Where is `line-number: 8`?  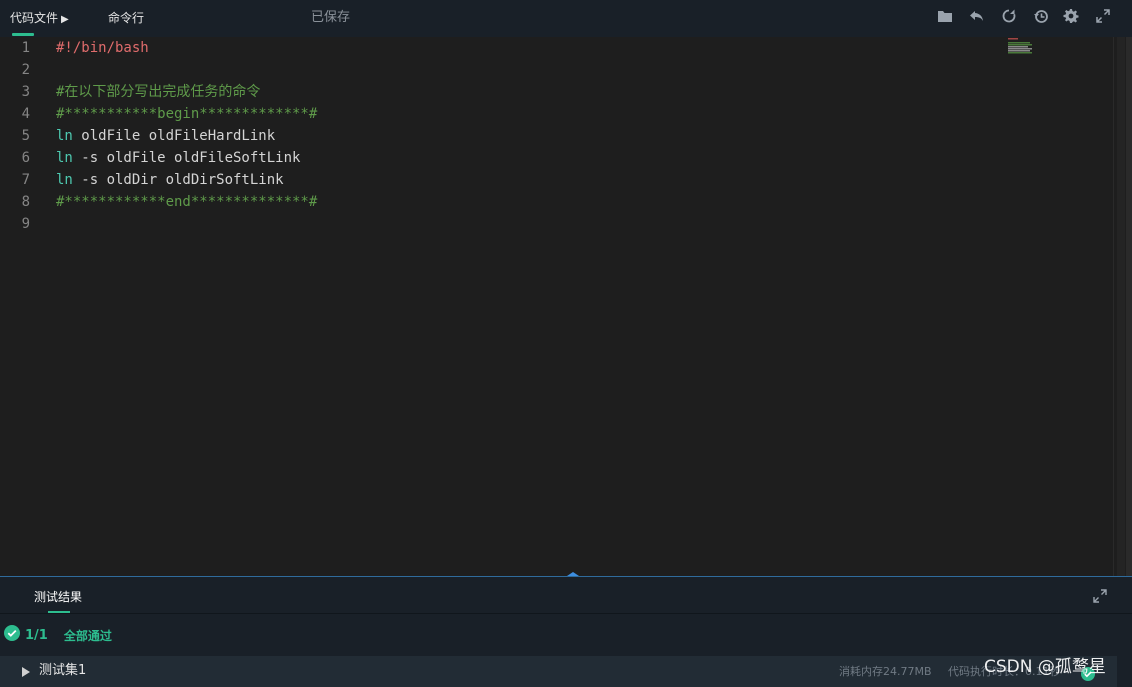
line-number: 8 is located at coordinates (25, 202).